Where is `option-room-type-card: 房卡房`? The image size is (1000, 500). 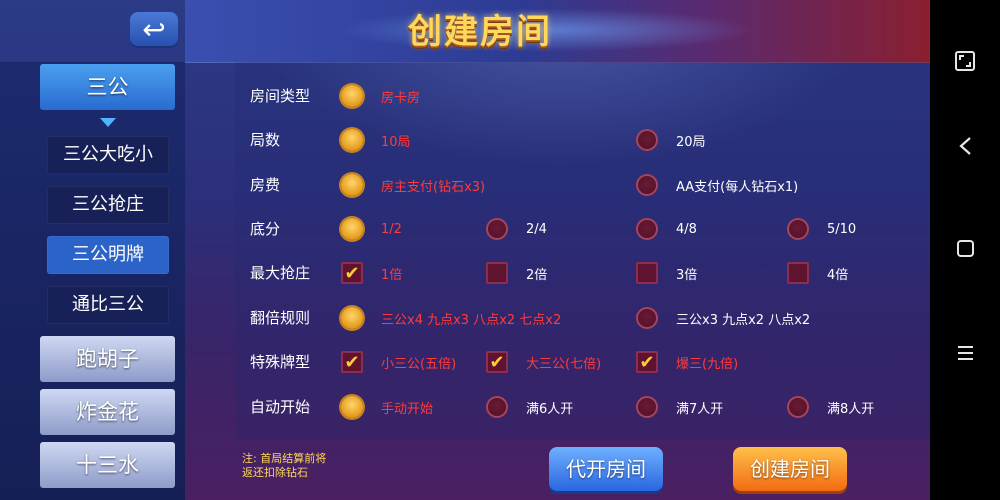
option-room-type-card: 房卡房 is located at coordinates (380, 96).